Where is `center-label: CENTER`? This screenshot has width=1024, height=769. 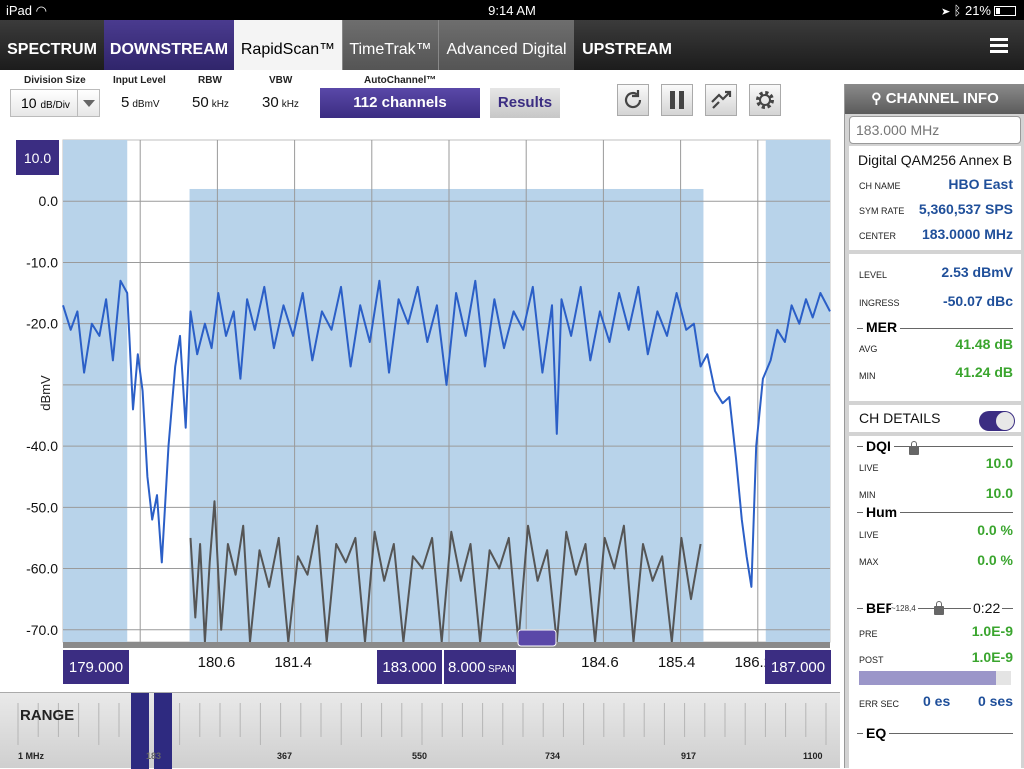 center-label: CENTER is located at coordinates (878, 236).